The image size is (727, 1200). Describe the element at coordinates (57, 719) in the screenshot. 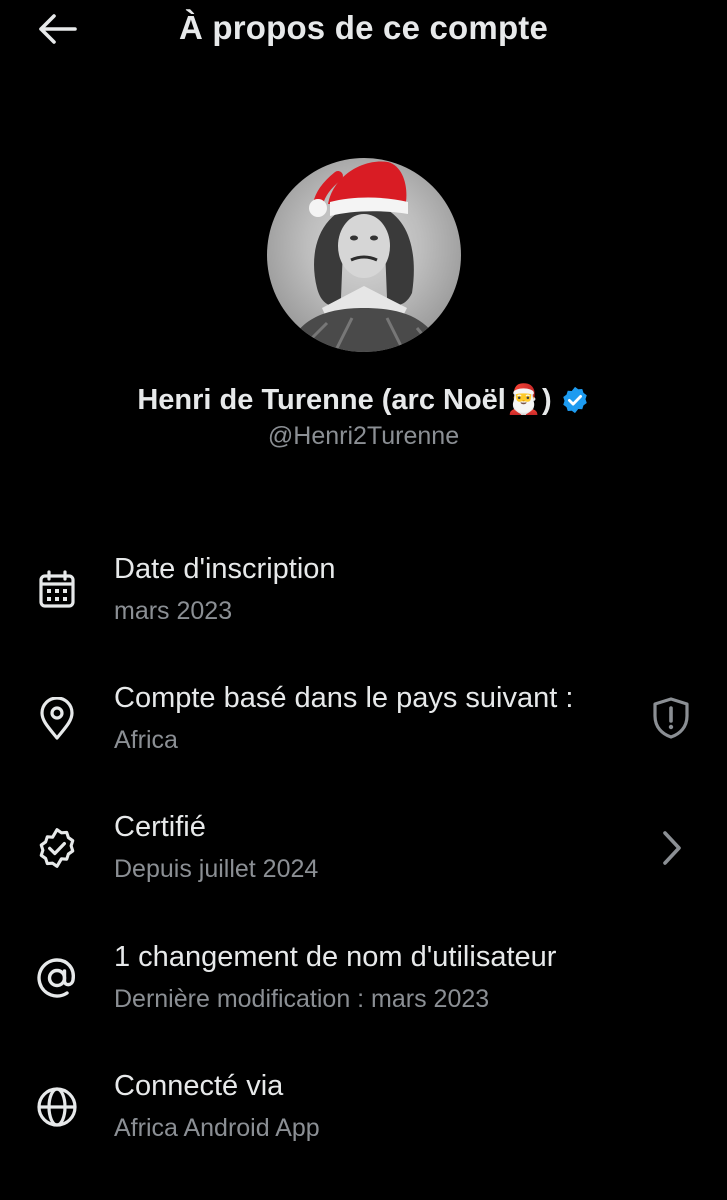

I see `location-pin-icon` at that location.